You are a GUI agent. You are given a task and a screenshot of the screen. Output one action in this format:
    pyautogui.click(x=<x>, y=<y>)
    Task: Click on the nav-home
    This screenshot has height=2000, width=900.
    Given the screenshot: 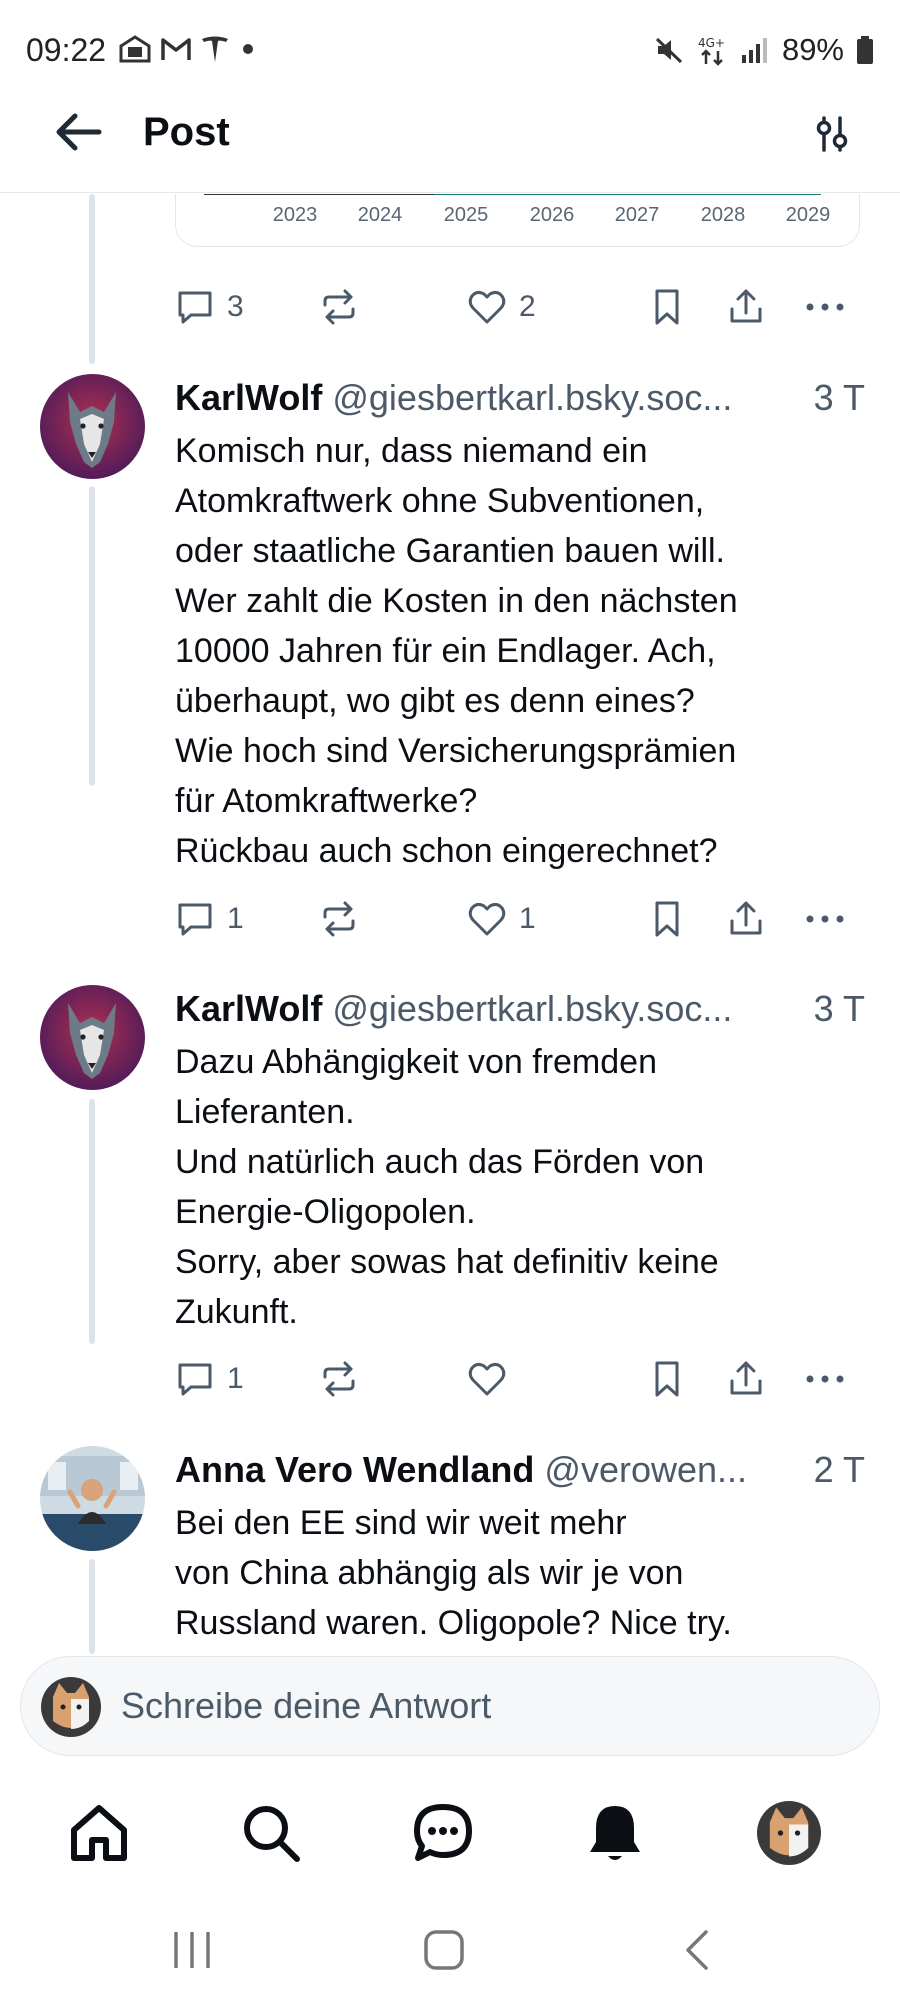 What is the action you would take?
    pyautogui.click(x=99, y=1833)
    